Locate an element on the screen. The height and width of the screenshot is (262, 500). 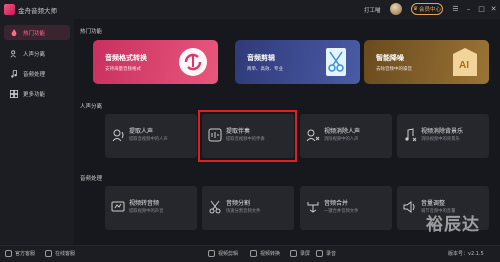
feature-subtitle: 支持海量音频格式 is located at coordinates (123, 69).